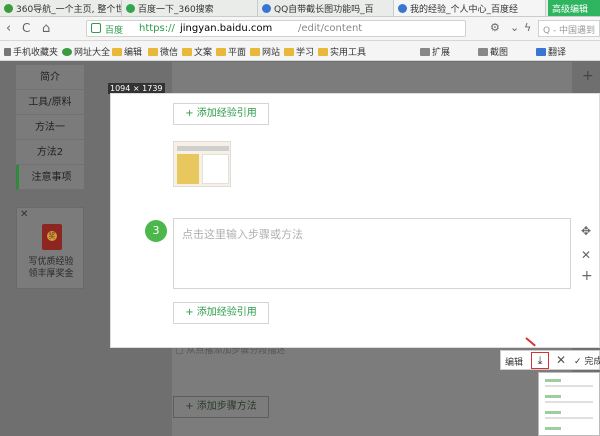 The height and width of the screenshot is (436, 600). What do you see at coordinates (50, 152) in the screenshot?
I see `sidebar-item-method-2: 方法2` at bounding box center [50, 152].